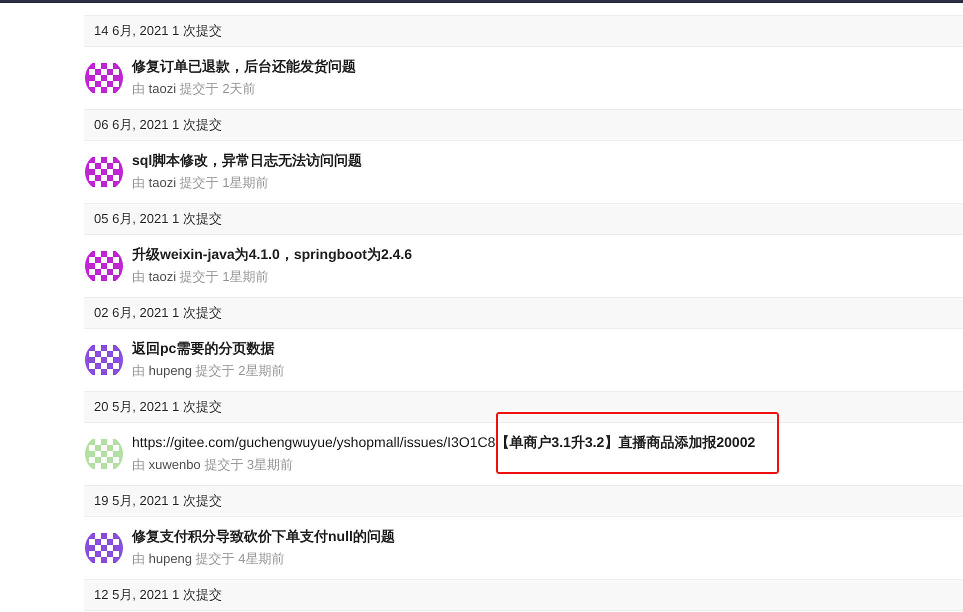 This screenshot has height=612, width=963. Describe the element at coordinates (523, 501) in the screenshot. I see `date-header: 19 5月, 2021 1 次提交` at that location.